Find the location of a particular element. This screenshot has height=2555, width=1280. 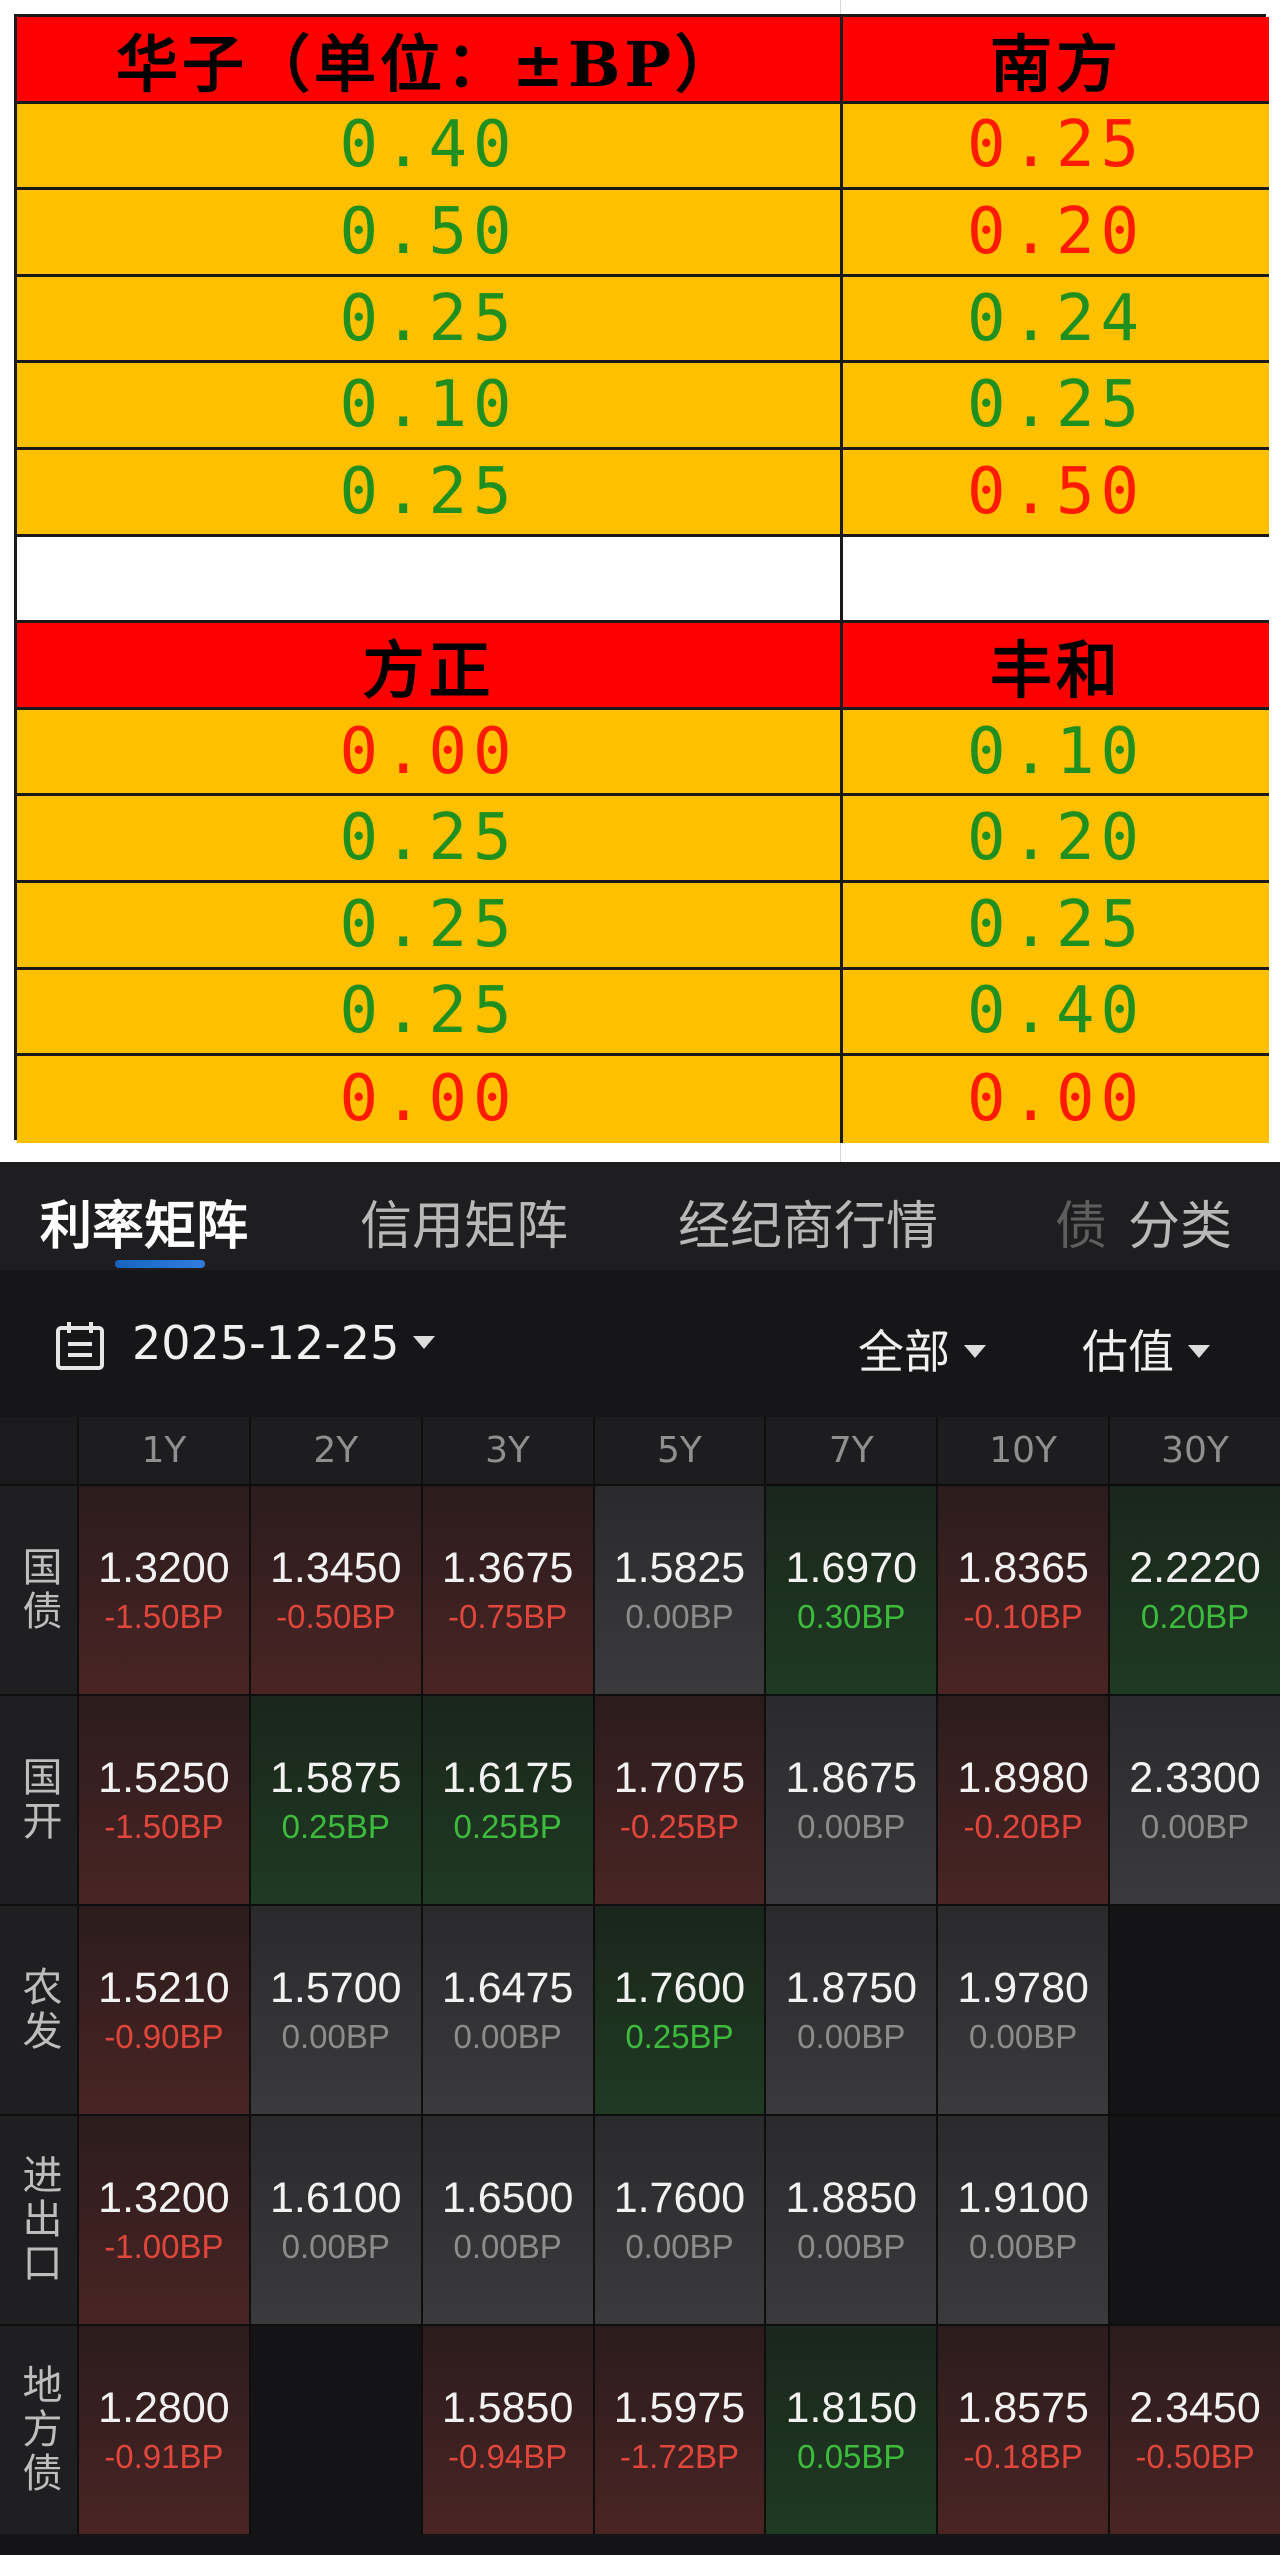

quote-cell: 0.10 is located at coordinates (430, 406).